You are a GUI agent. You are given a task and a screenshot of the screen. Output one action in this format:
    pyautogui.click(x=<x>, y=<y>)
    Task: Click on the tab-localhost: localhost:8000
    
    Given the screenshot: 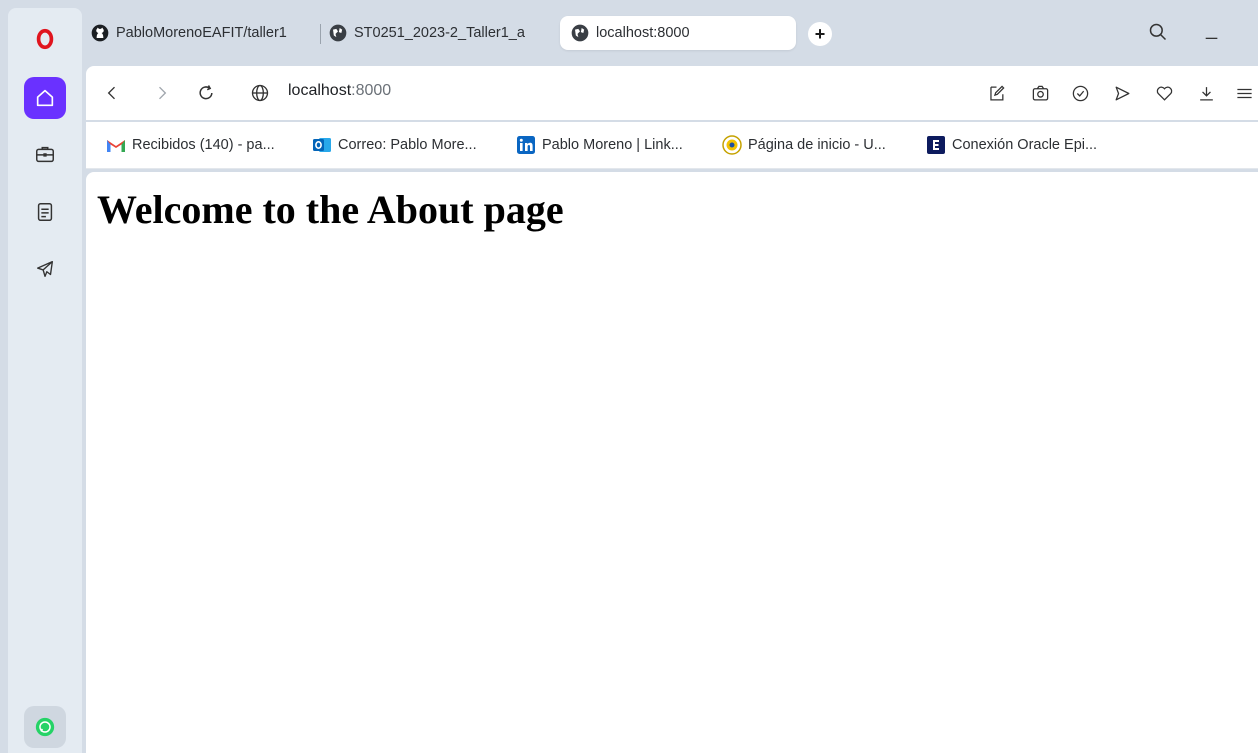 What is the action you would take?
    pyautogui.click(x=678, y=33)
    